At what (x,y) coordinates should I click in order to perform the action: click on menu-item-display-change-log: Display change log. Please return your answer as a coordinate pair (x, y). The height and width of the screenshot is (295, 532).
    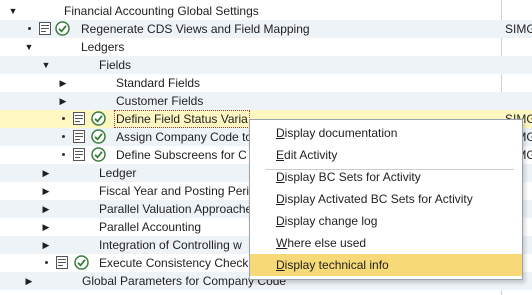
    Looking at the image, I should click on (386, 221).